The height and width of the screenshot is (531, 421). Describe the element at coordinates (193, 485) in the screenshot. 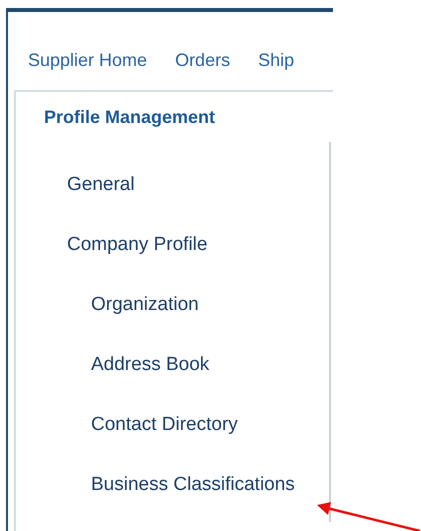

I see `submenu-item: Business Classifications` at that location.